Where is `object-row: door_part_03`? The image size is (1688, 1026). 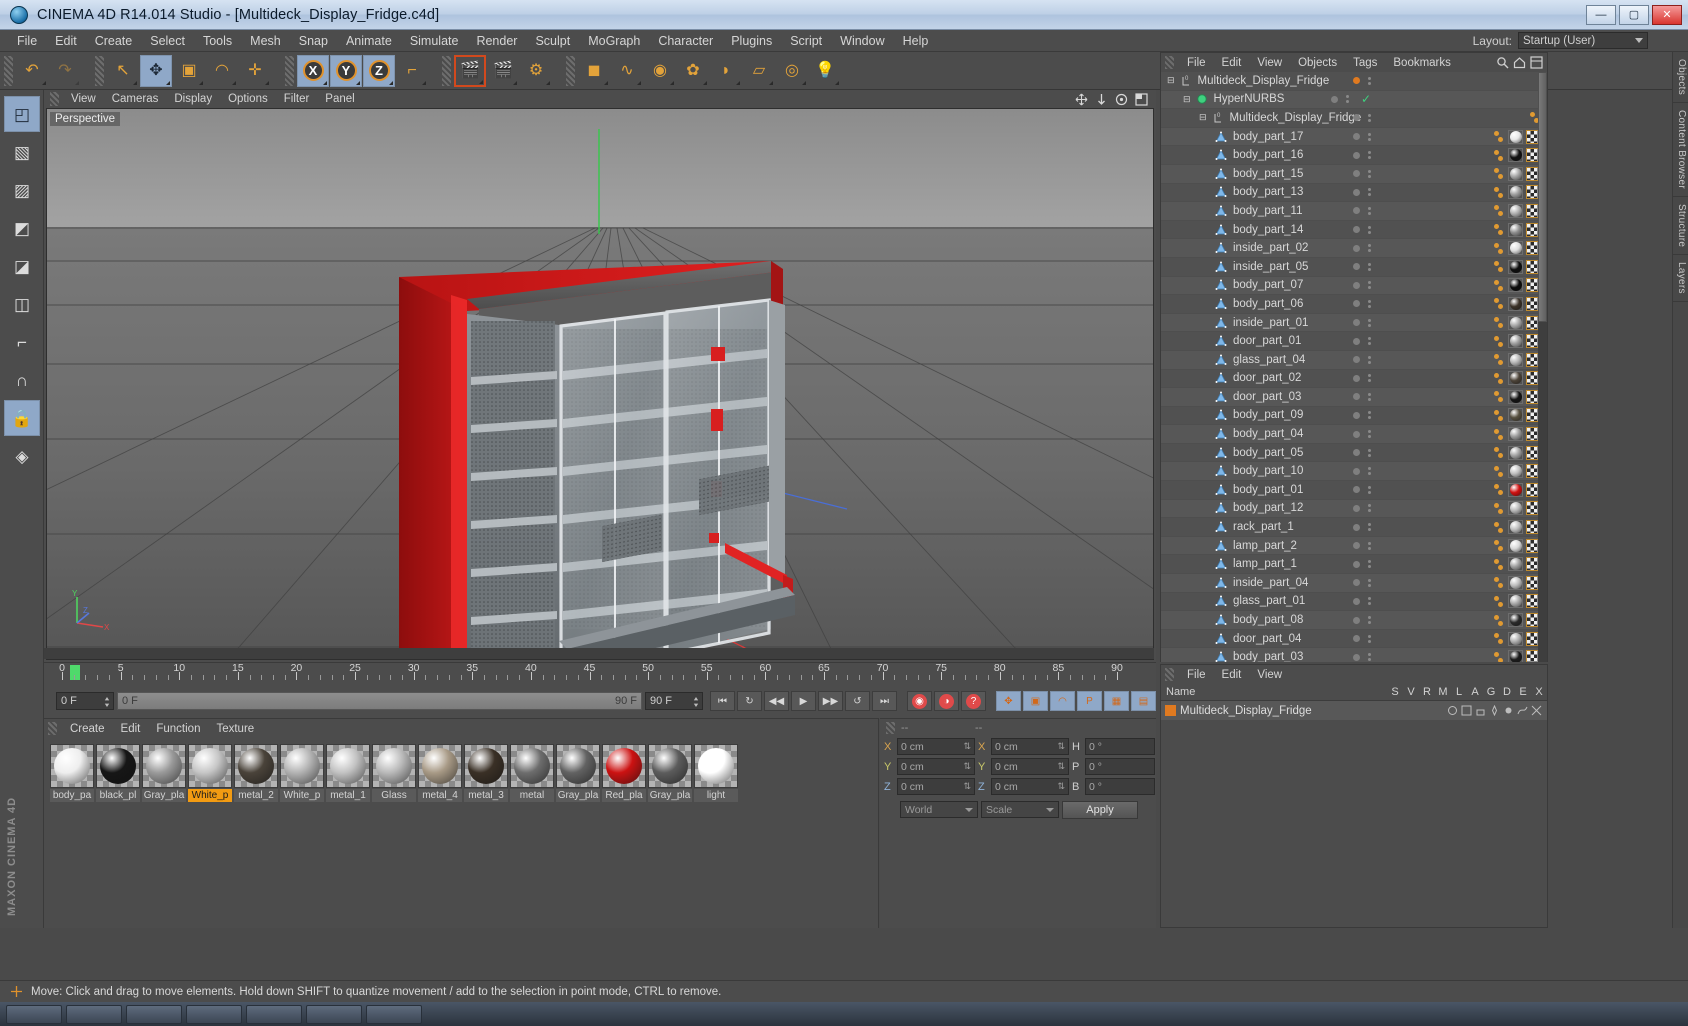
object-row: door_part_03 is located at coordinates (1354, 397).